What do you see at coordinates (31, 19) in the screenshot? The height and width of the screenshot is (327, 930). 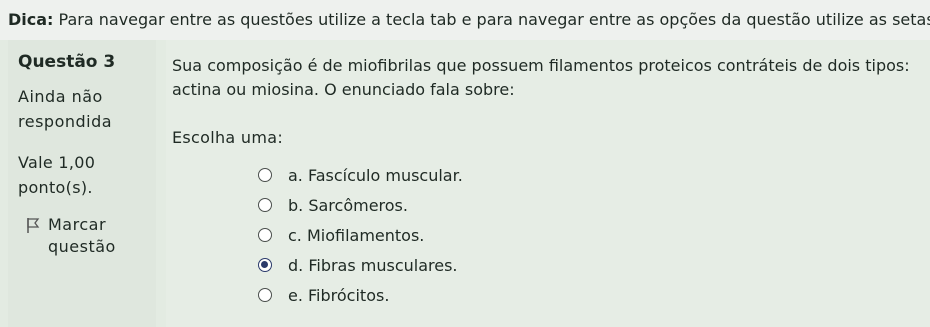 I see `tip-label: Dica:` at bounding box center [31, 19].